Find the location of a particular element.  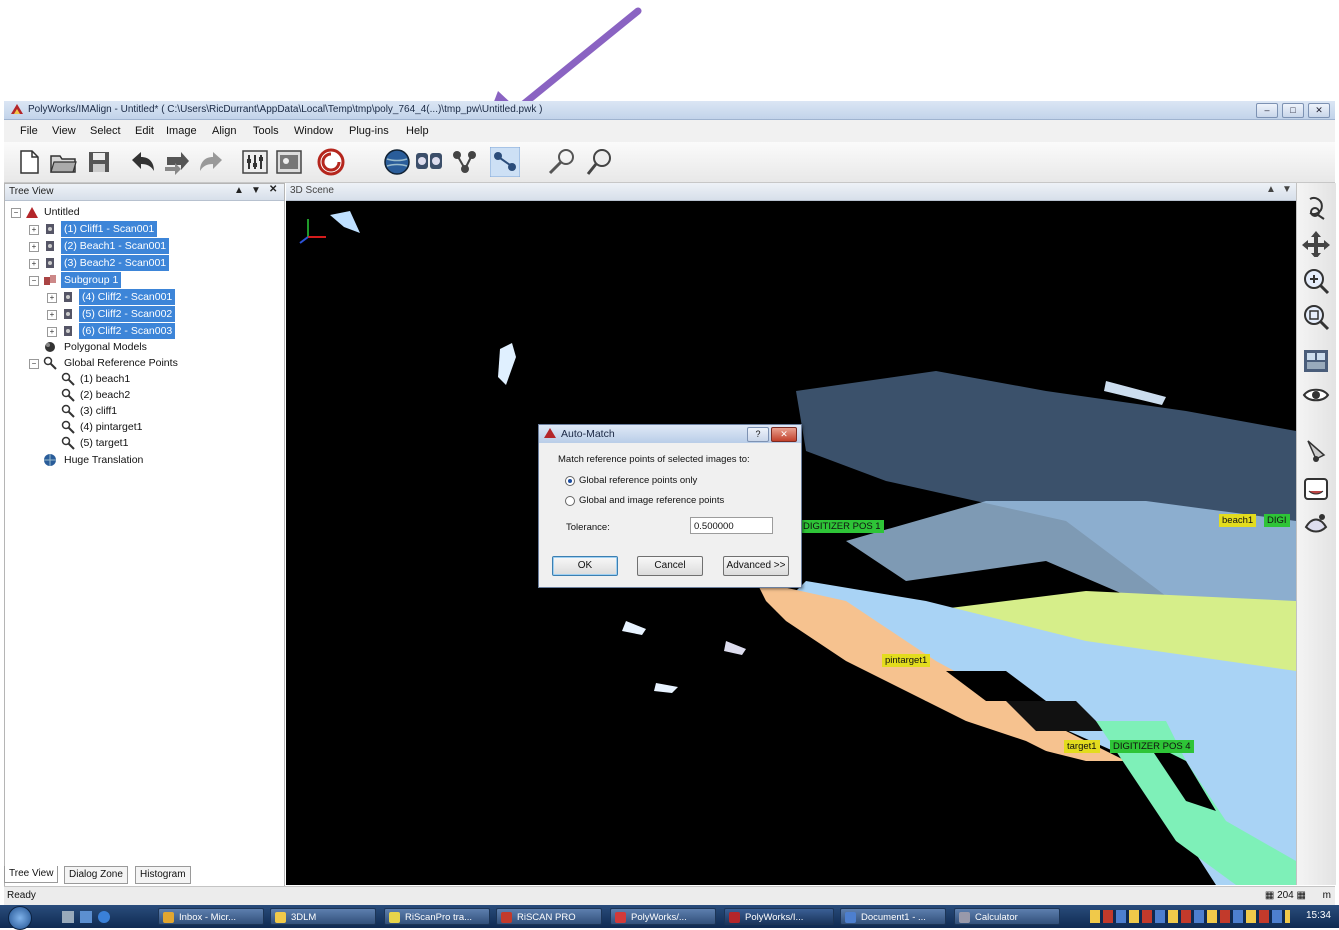

start-button is located at coordinates (20, 918).